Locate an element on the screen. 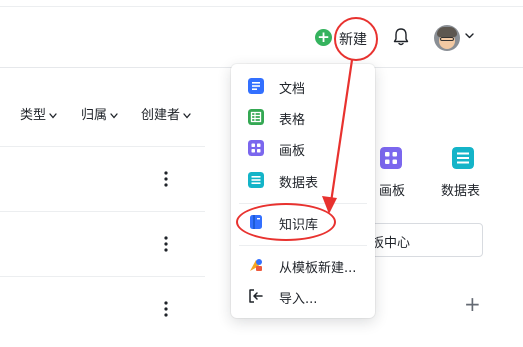 The image size is (523, 347). menu-item-whiteboard: 画板 is located at coordinates (303, 148).